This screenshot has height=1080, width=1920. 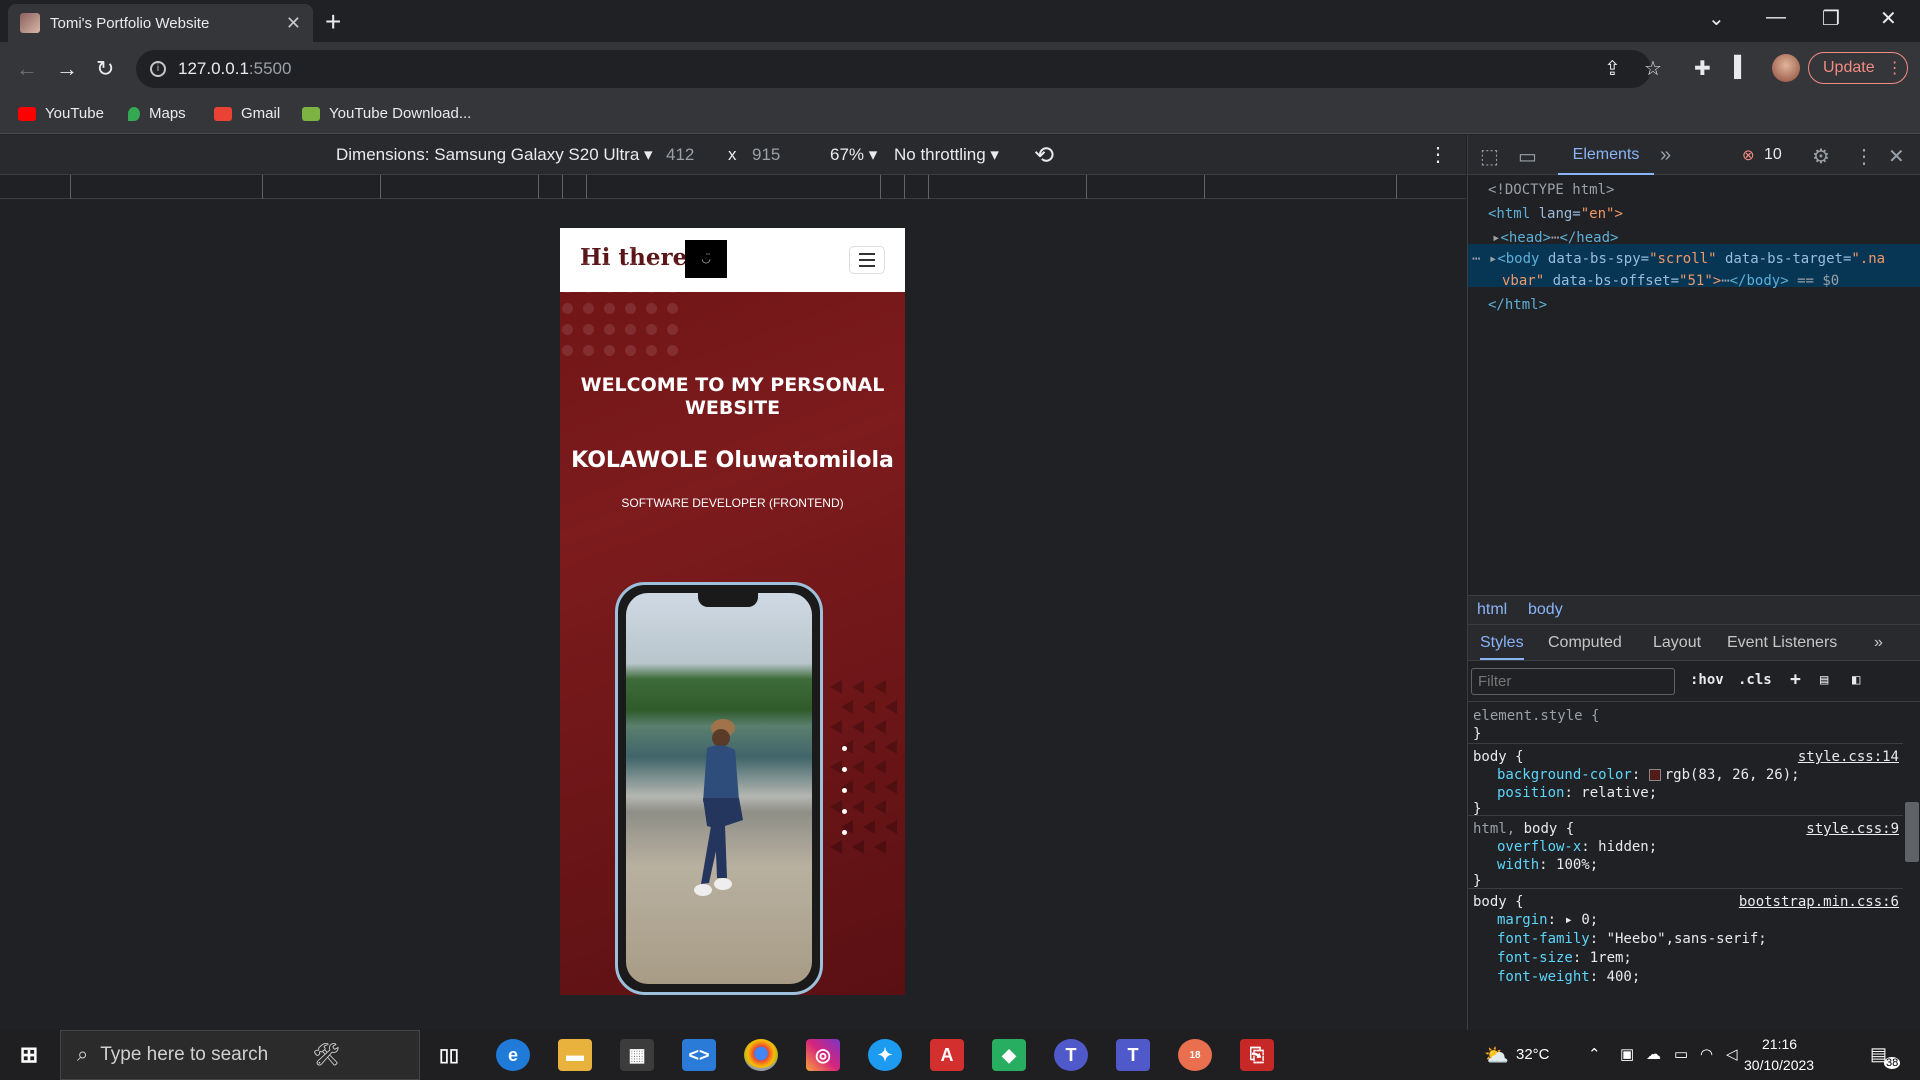 I want to click on tab-computed: Computed, so click(x=1585, y=643).